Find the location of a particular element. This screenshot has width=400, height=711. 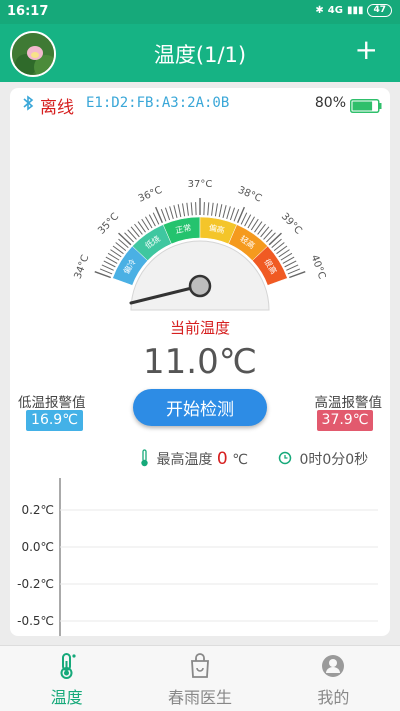

battery-percent: 80% is located at coordinates (330, 103).